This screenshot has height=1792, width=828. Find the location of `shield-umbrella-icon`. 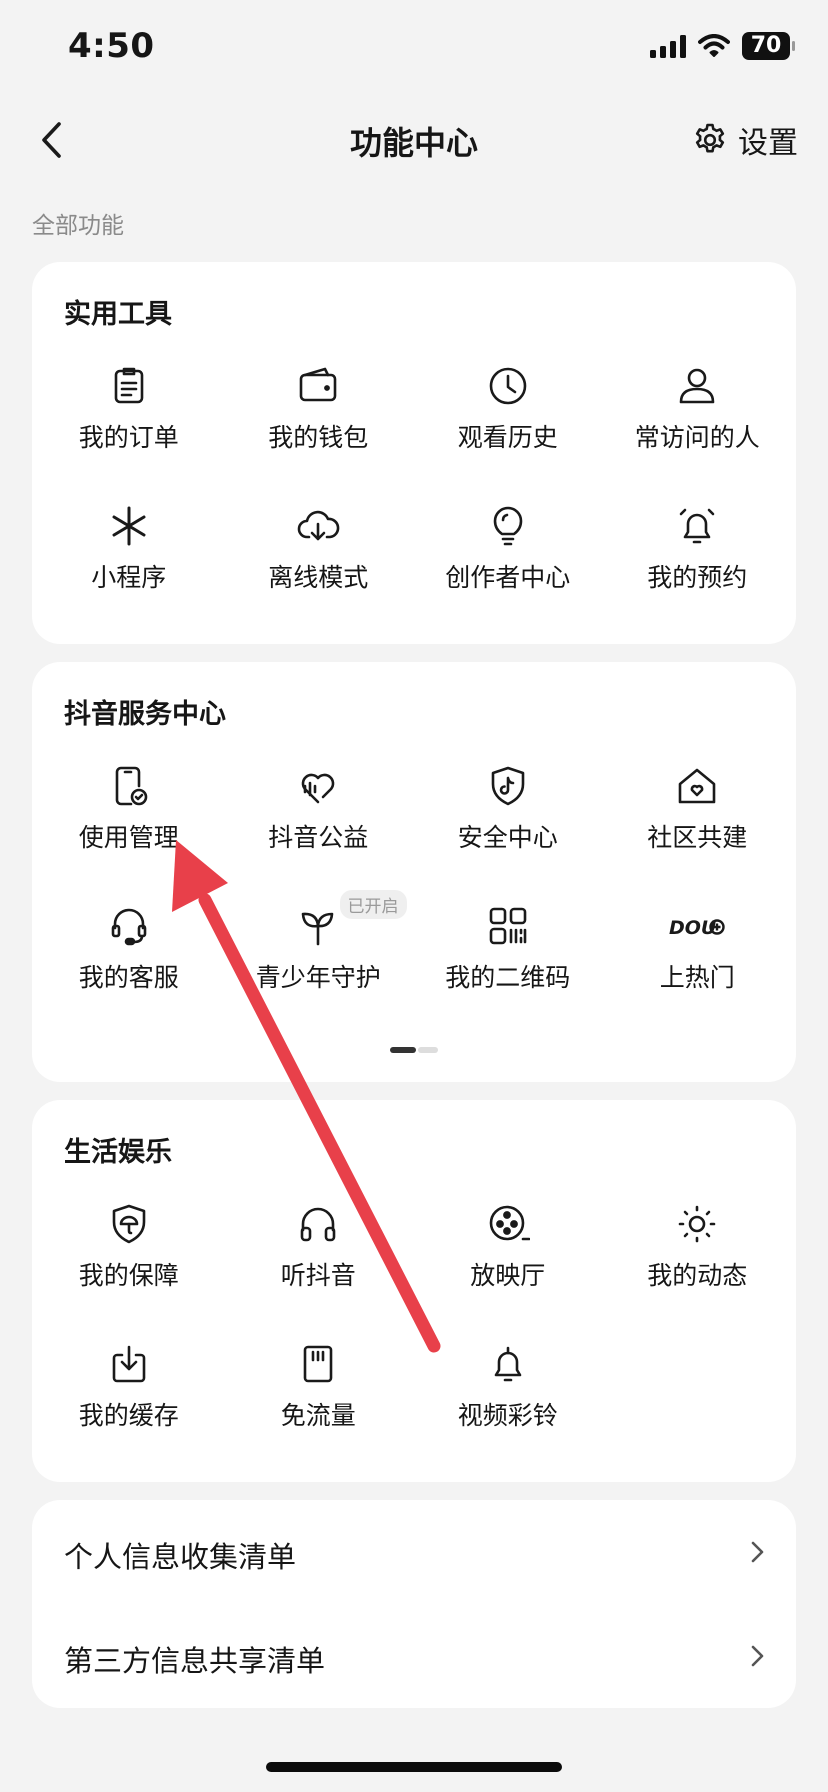

shield-umbrella-icon is located at coordinates (129, 1224).